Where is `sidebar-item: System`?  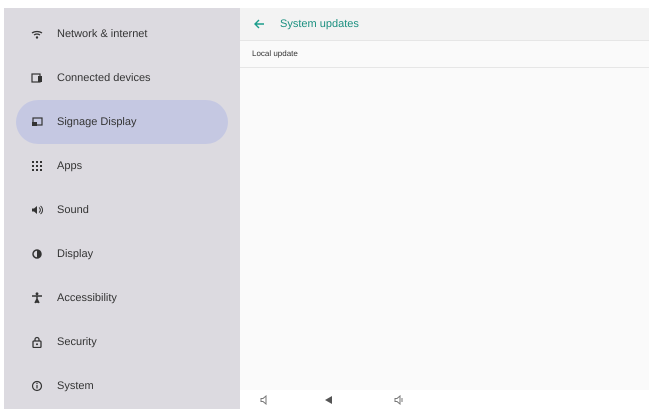
sidebar-item: System is located at coordinates (122, 386).